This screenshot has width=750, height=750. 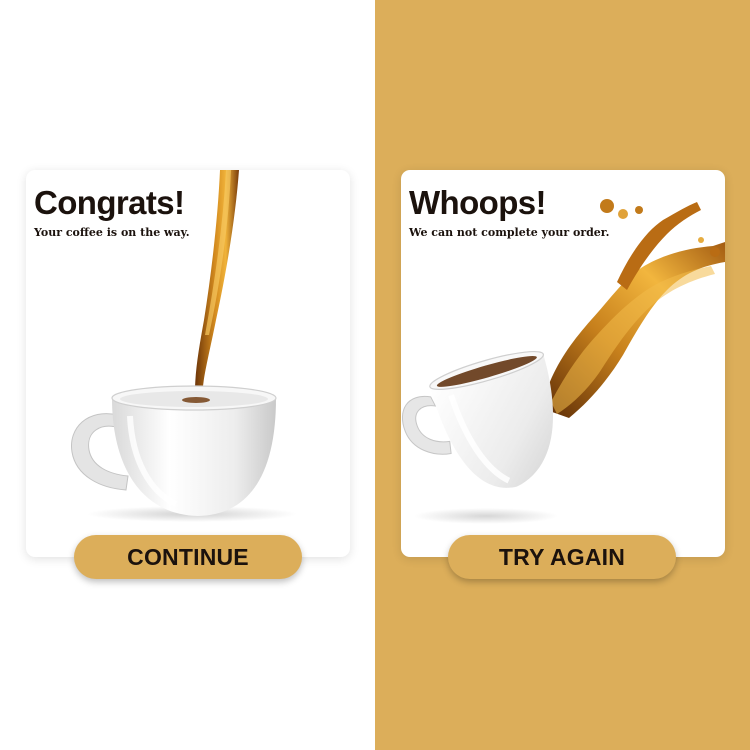 I want to click on continue-button: CONTINUE, so click(x=188, y=557).